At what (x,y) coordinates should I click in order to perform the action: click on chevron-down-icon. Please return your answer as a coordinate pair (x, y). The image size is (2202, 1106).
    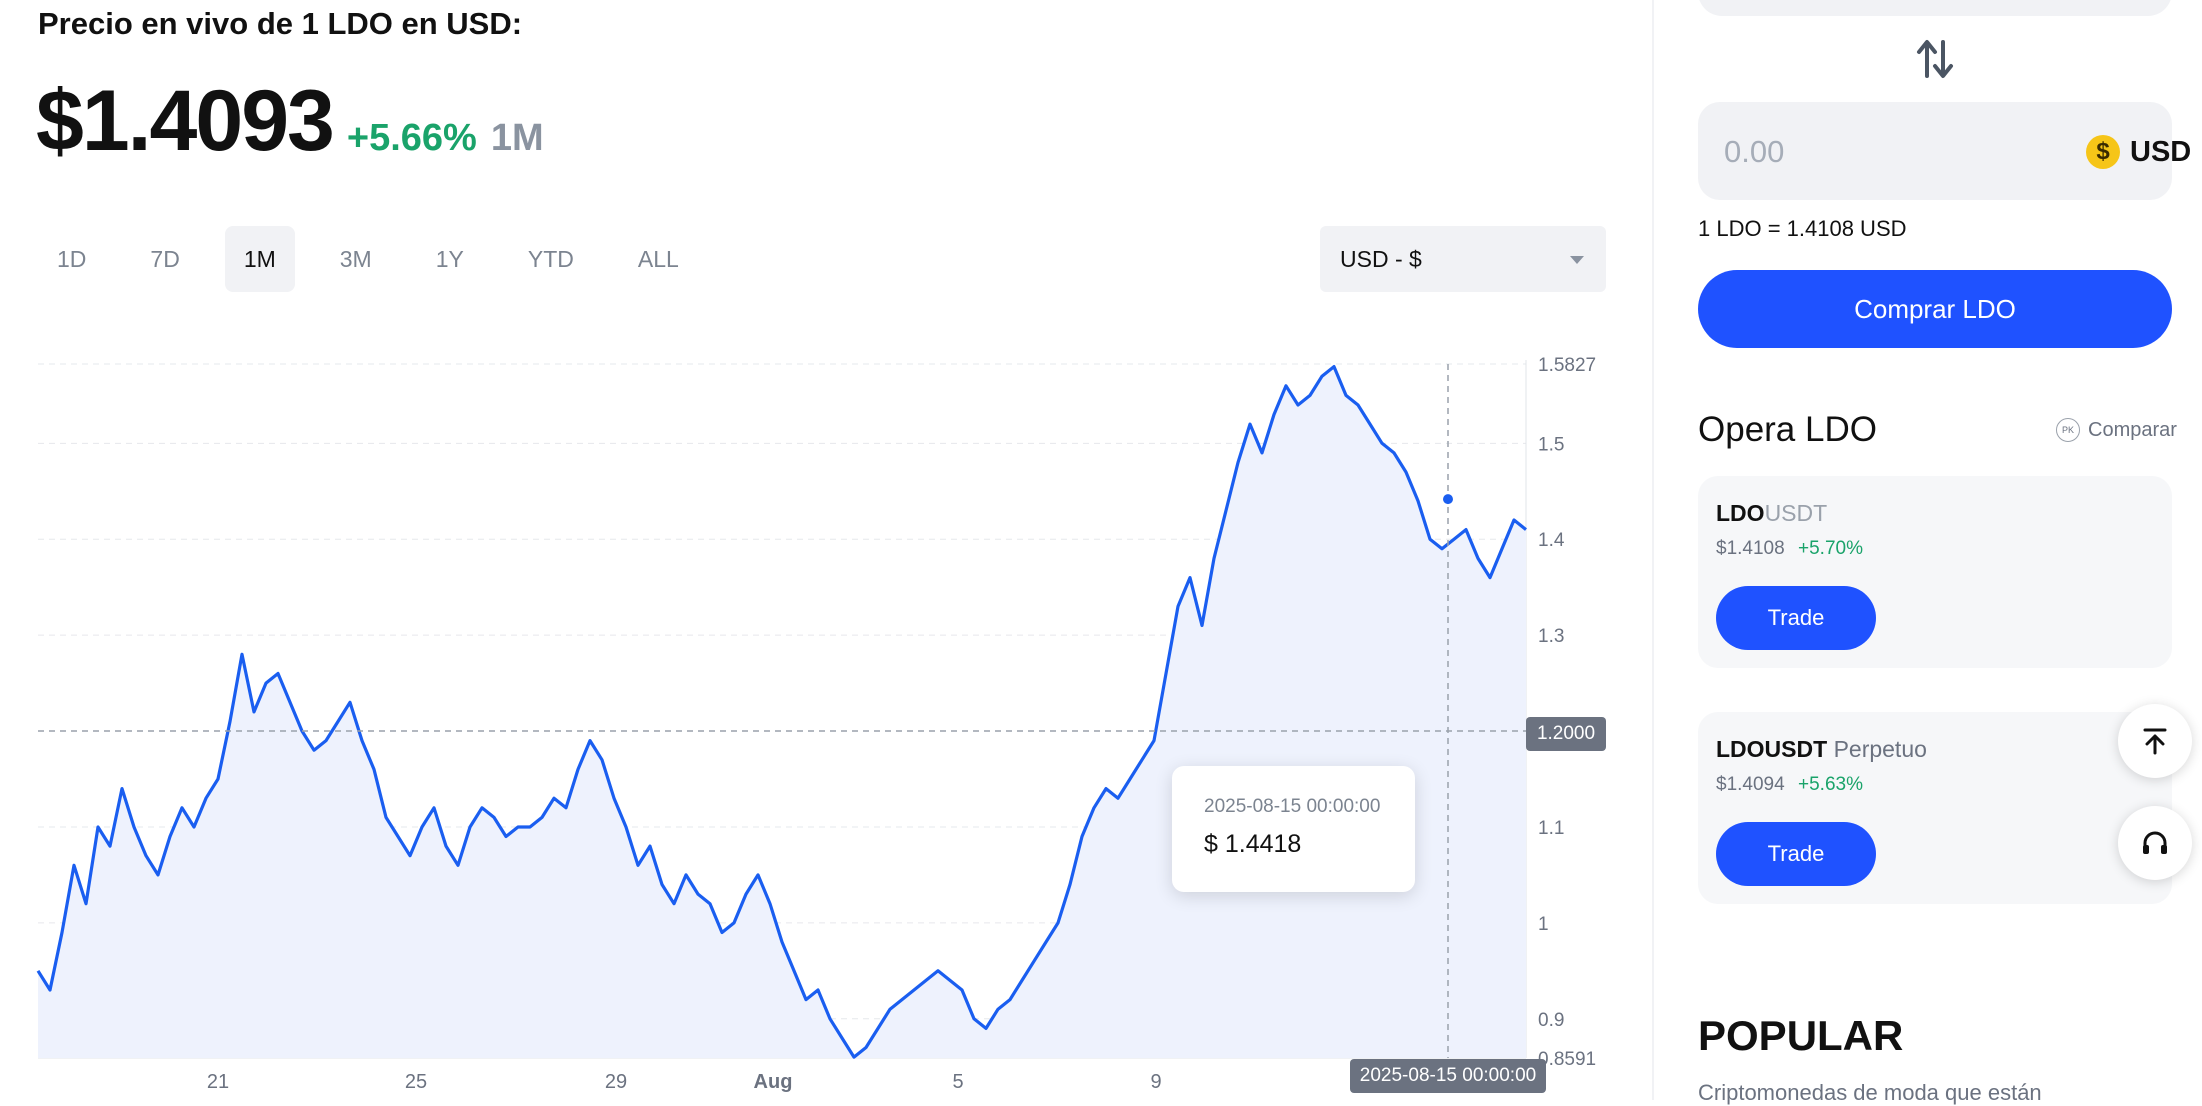
    Looking at the image, I should click on (1577, 260).